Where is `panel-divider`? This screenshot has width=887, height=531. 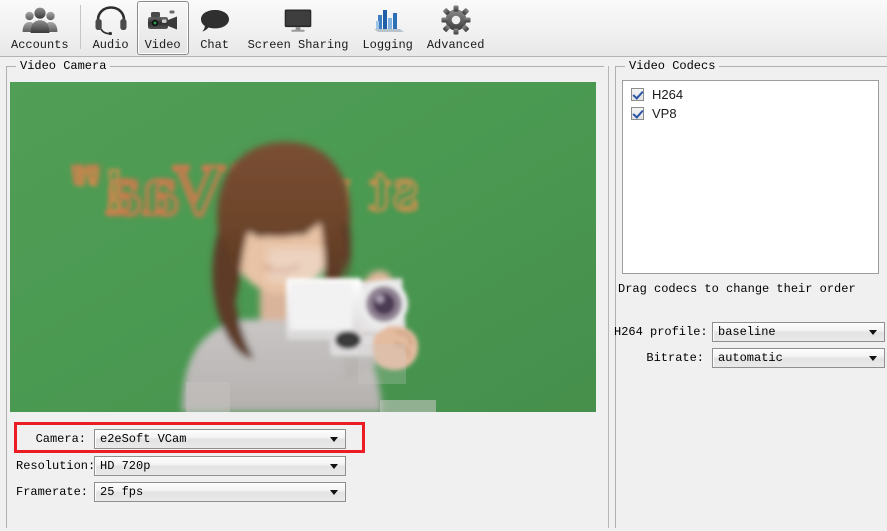
panel-divider is located at coordinates (608, 297).